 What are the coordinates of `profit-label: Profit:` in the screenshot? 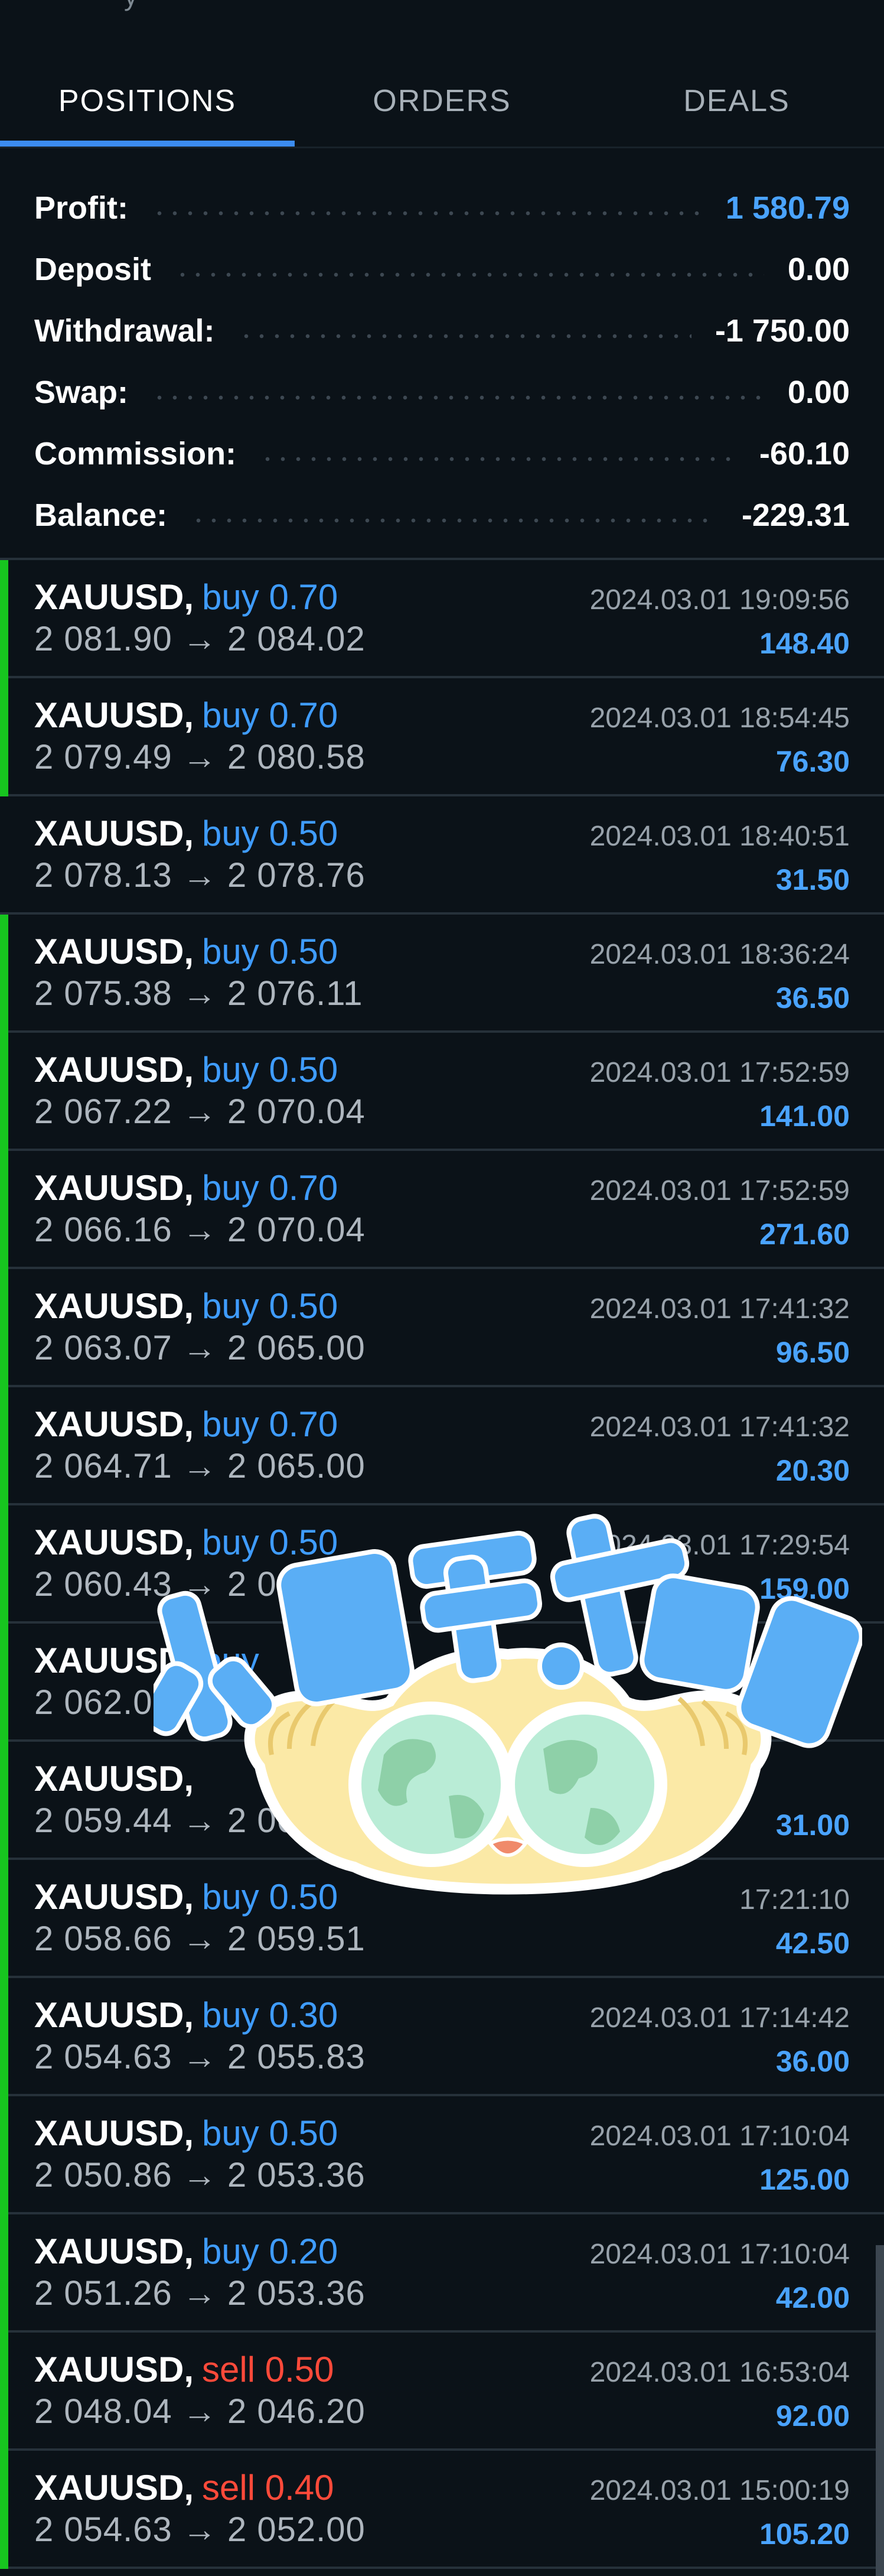 It's located at (81, 208).